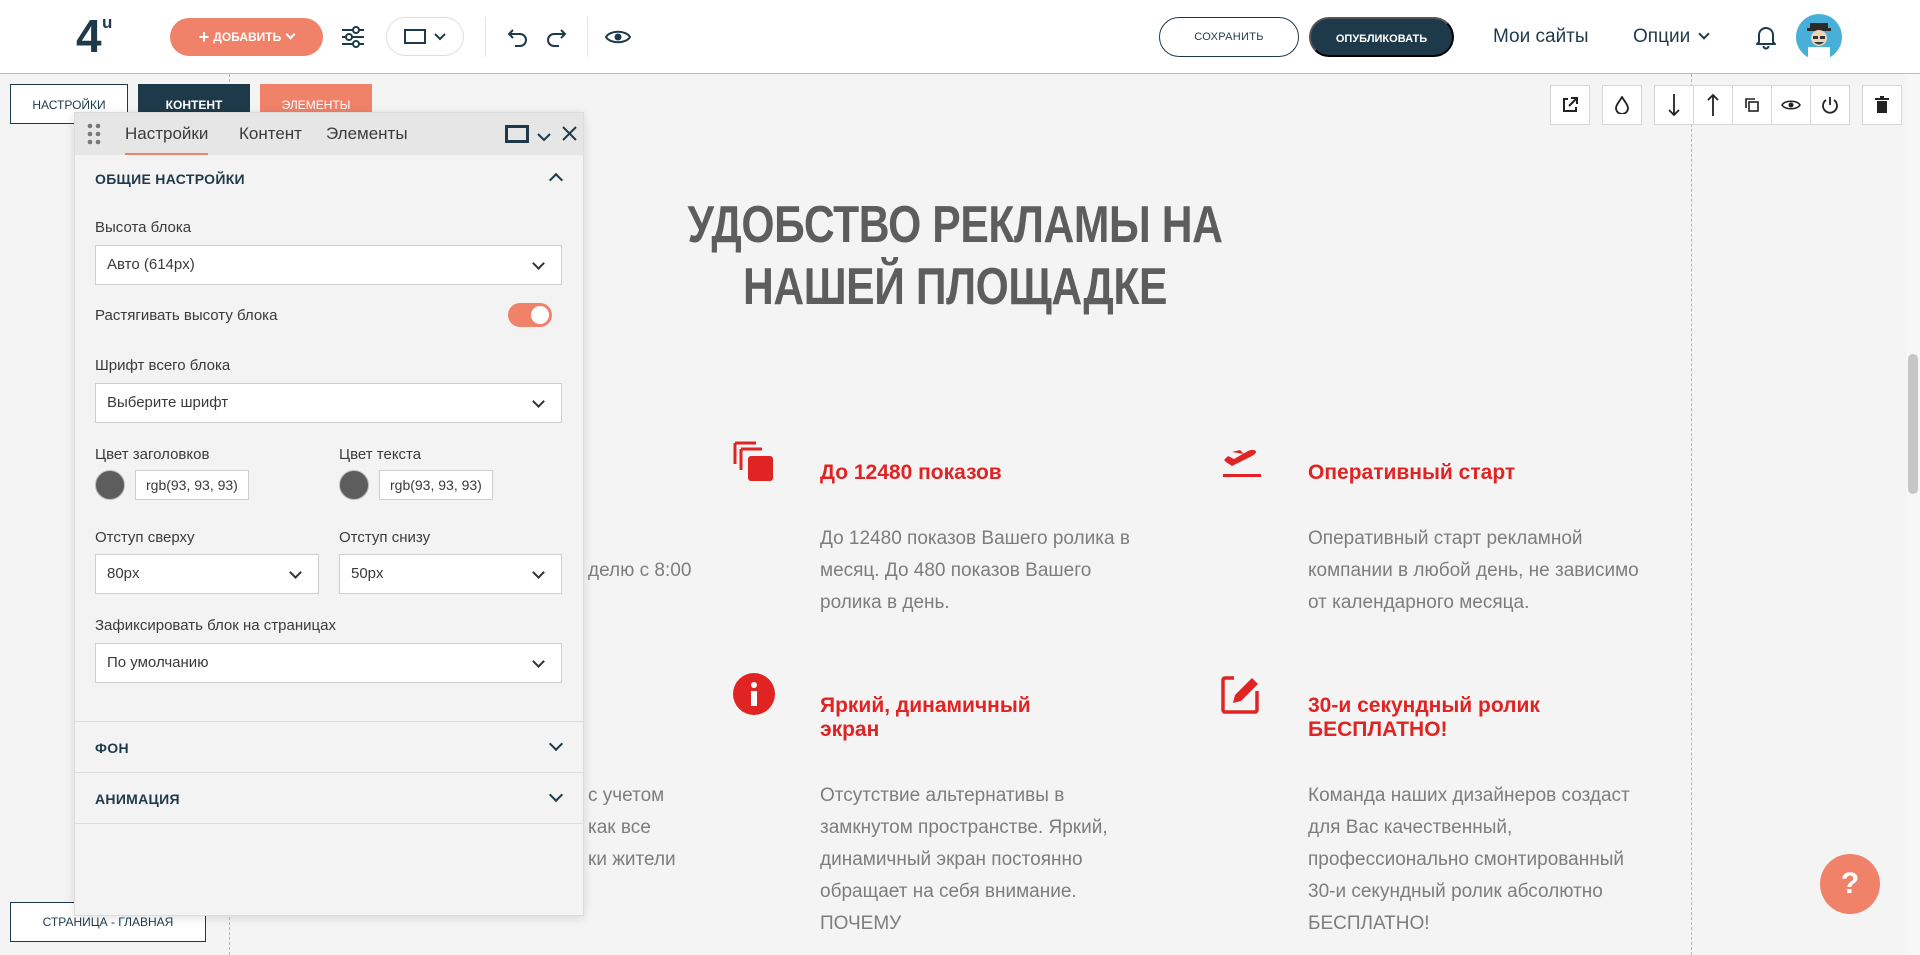 Image resolution: width=1920 pixels, height=955 pixels. I want to click on block-toolbar, so click(1726, 105).